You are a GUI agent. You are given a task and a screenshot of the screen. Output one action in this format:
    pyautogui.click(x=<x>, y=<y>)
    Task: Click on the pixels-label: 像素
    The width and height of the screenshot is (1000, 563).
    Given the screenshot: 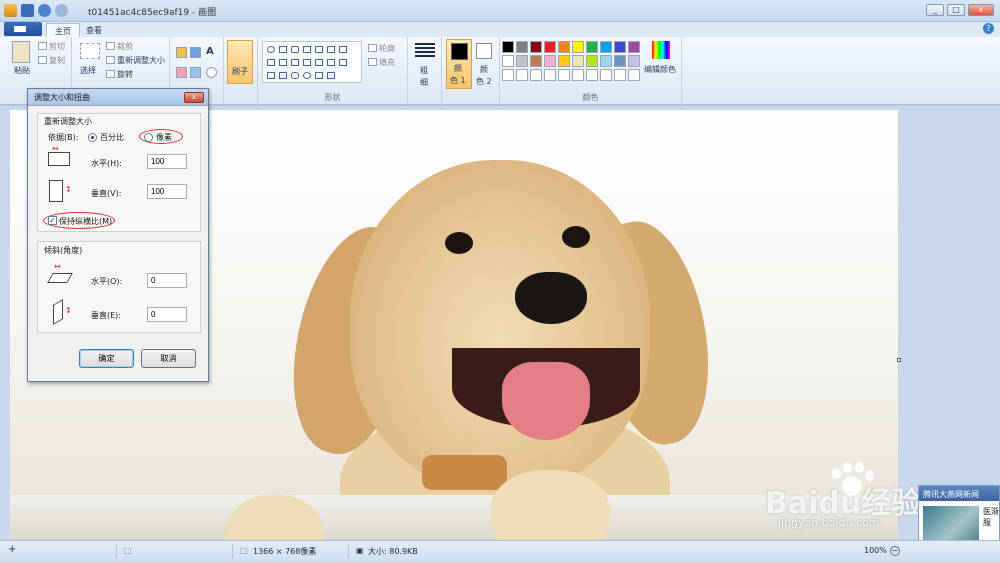 What is the action you would take?
    pyautogui.click(x=164, y=137)
    